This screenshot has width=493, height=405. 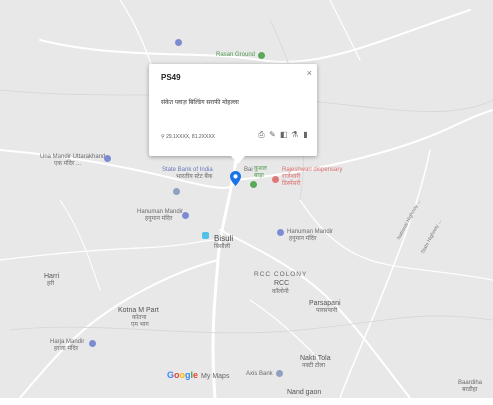 I want to click on sbi-label: State Bank of India, so click(x=187, y=170).